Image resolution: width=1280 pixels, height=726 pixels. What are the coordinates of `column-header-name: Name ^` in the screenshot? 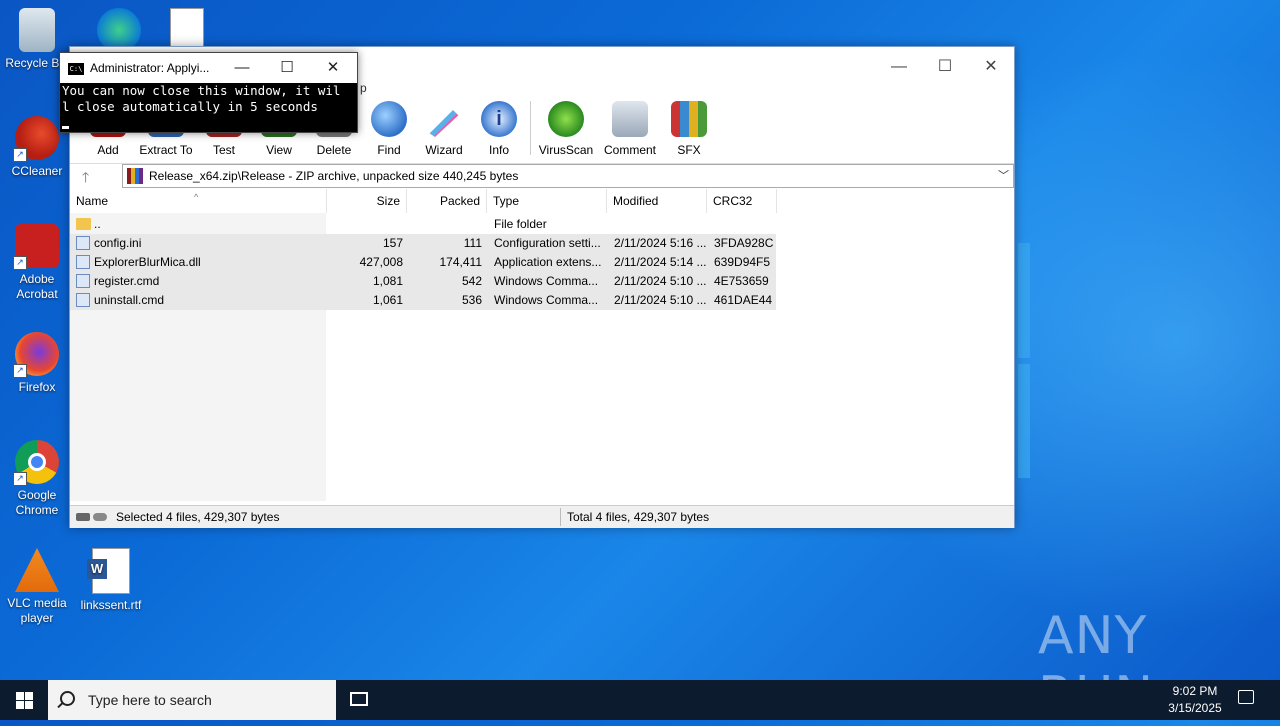 It's located at (198, 201).